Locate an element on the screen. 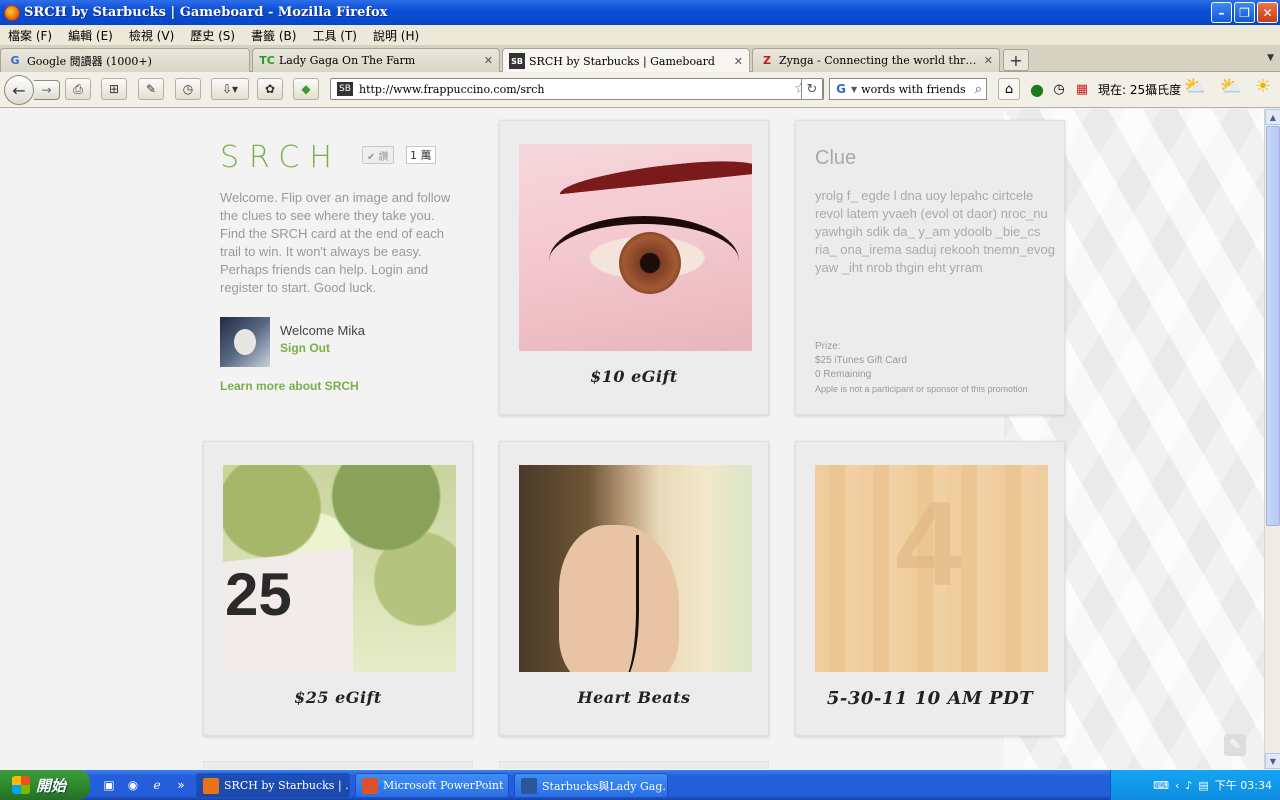 The width and height of the screenshot is (1280, 800). menu-help: 說明 (H) is located at coordinates (396, 35).